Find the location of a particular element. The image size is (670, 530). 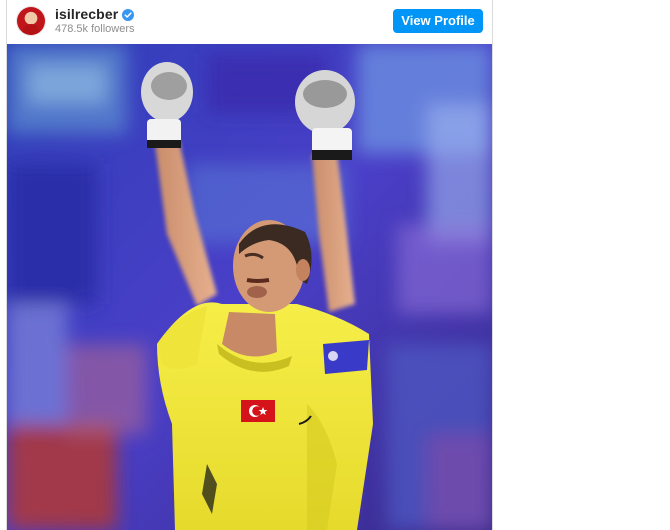

turkish-flag-patch is located at coordinates (258, 411).